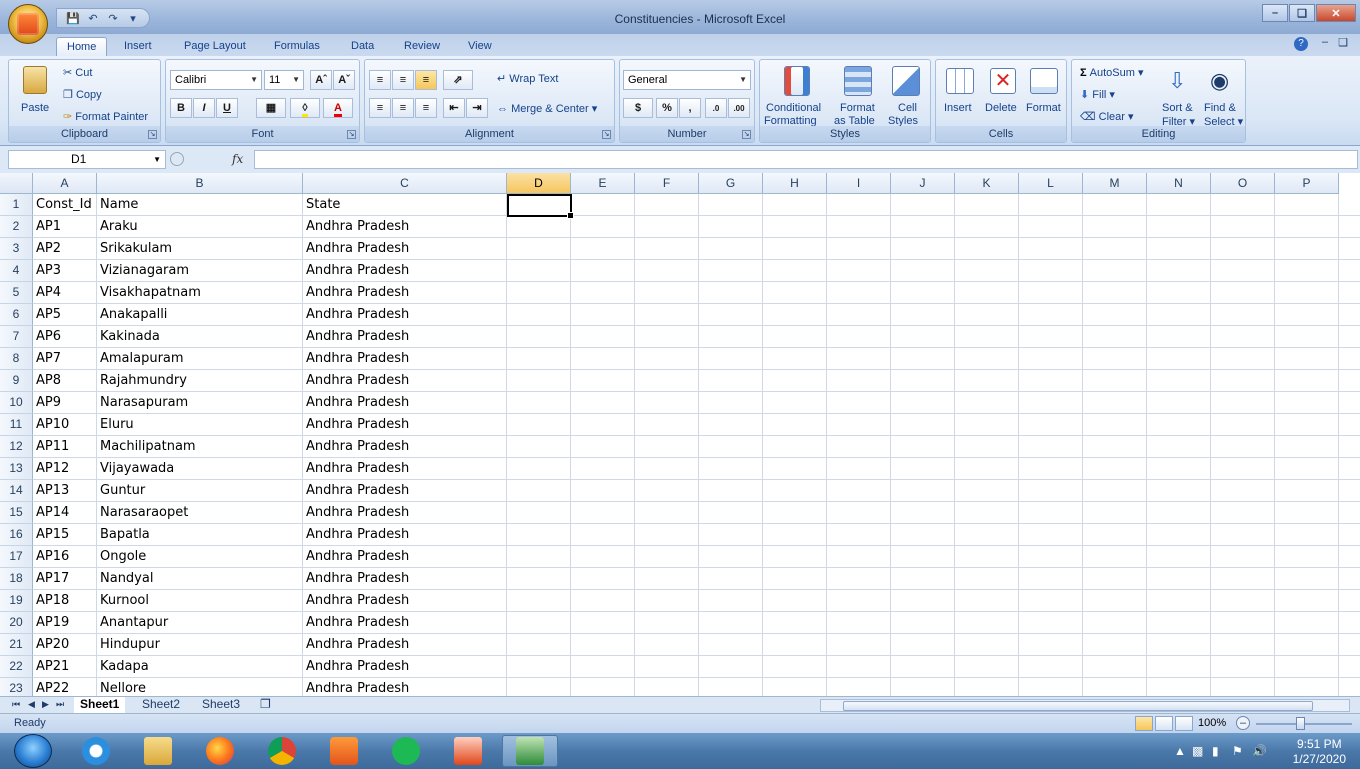 This screenshot has height=769, width=1360. What do you see at coordinates (199, 271) in the screenshot?
I see `cell-b4: Vizianagaram` at bounding box center [199, 271].